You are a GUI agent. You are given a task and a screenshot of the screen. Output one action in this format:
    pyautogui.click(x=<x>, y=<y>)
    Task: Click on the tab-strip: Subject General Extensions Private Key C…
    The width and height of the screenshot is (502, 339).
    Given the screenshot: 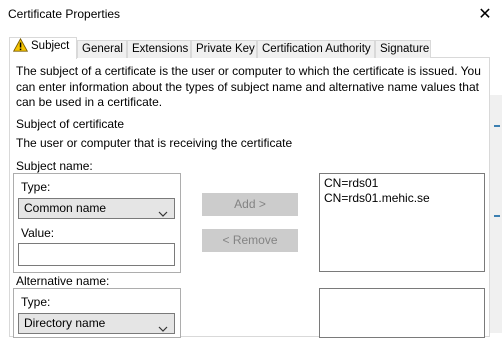 What is the action you would take?
    pyautogui.click(x=249, y=48)
    